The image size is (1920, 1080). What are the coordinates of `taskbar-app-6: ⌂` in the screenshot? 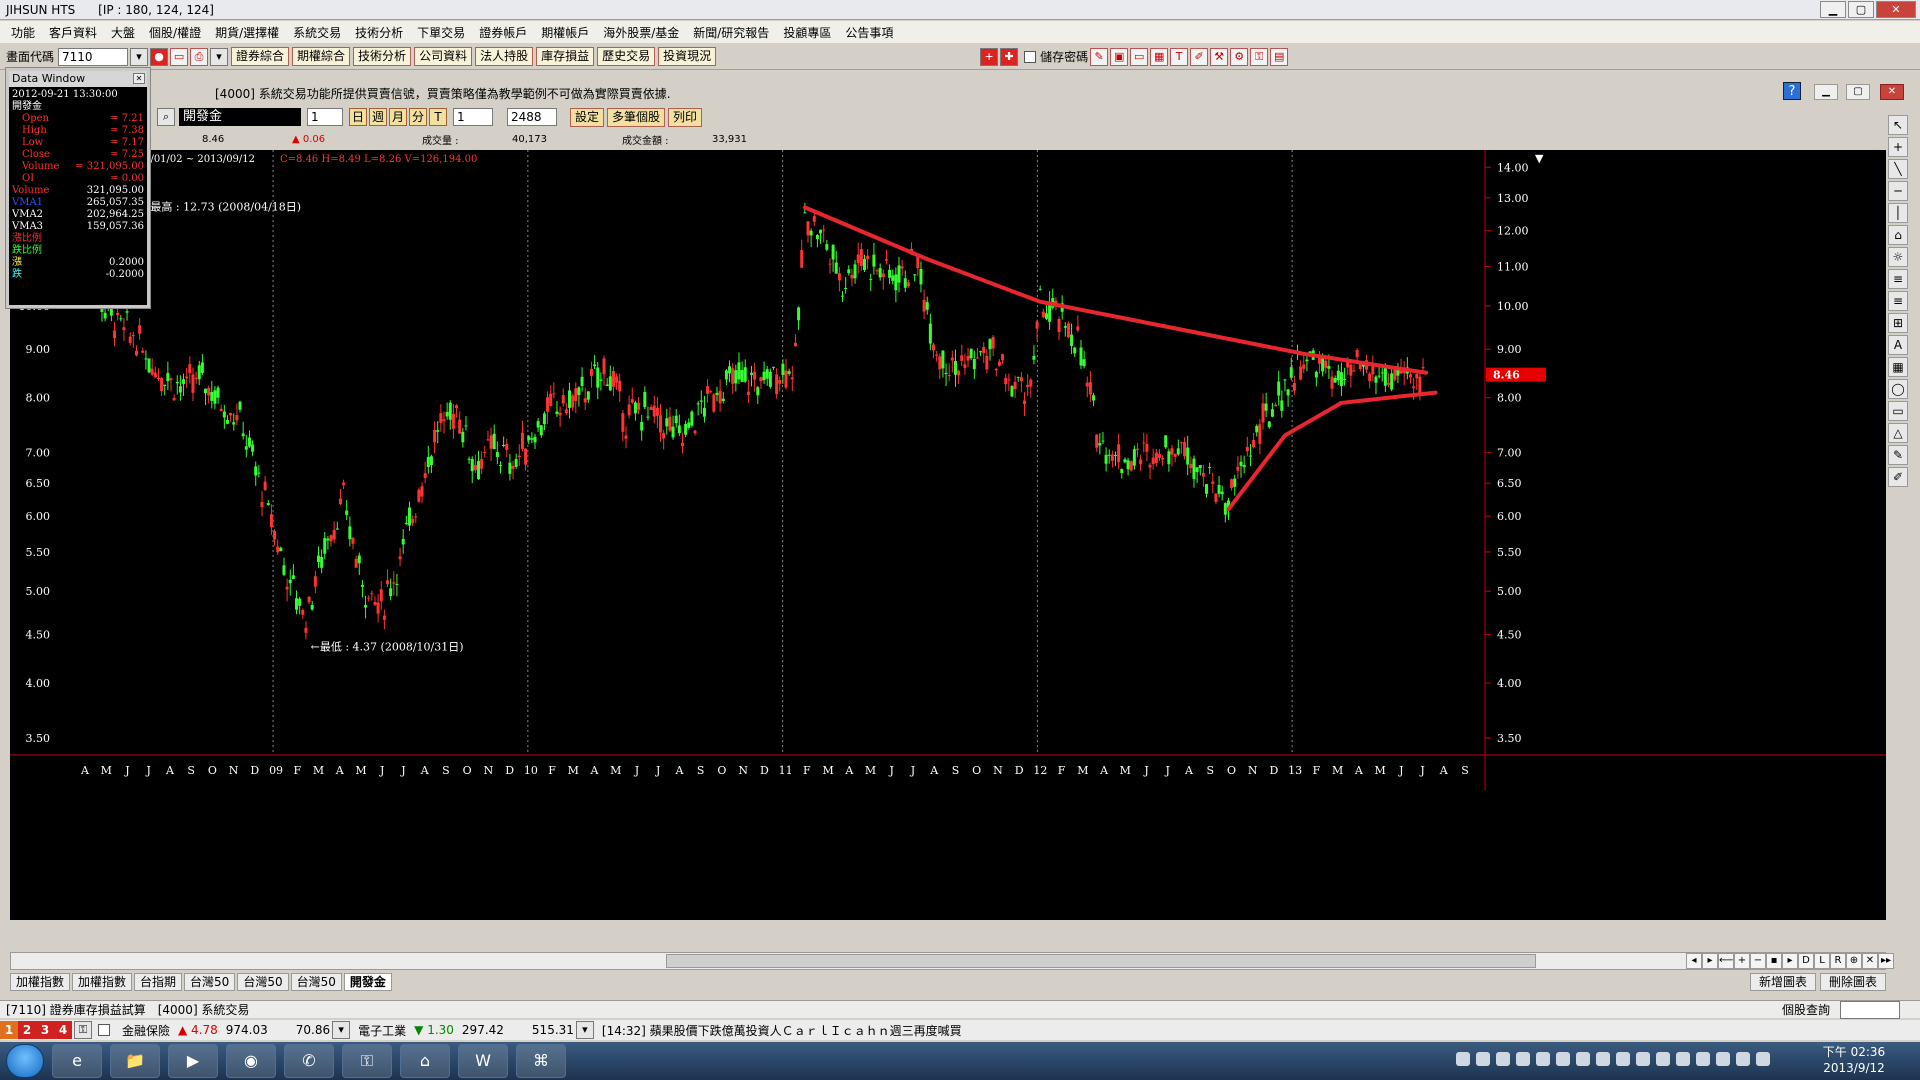 It's located at (425, 1061).